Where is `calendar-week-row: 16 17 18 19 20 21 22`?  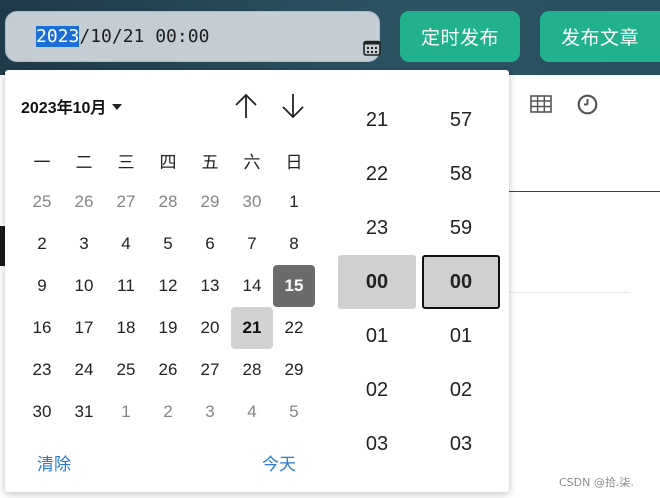 calendar-week-row: 16 17 18 19 20 21 22 is located at coordinates (168, 328).